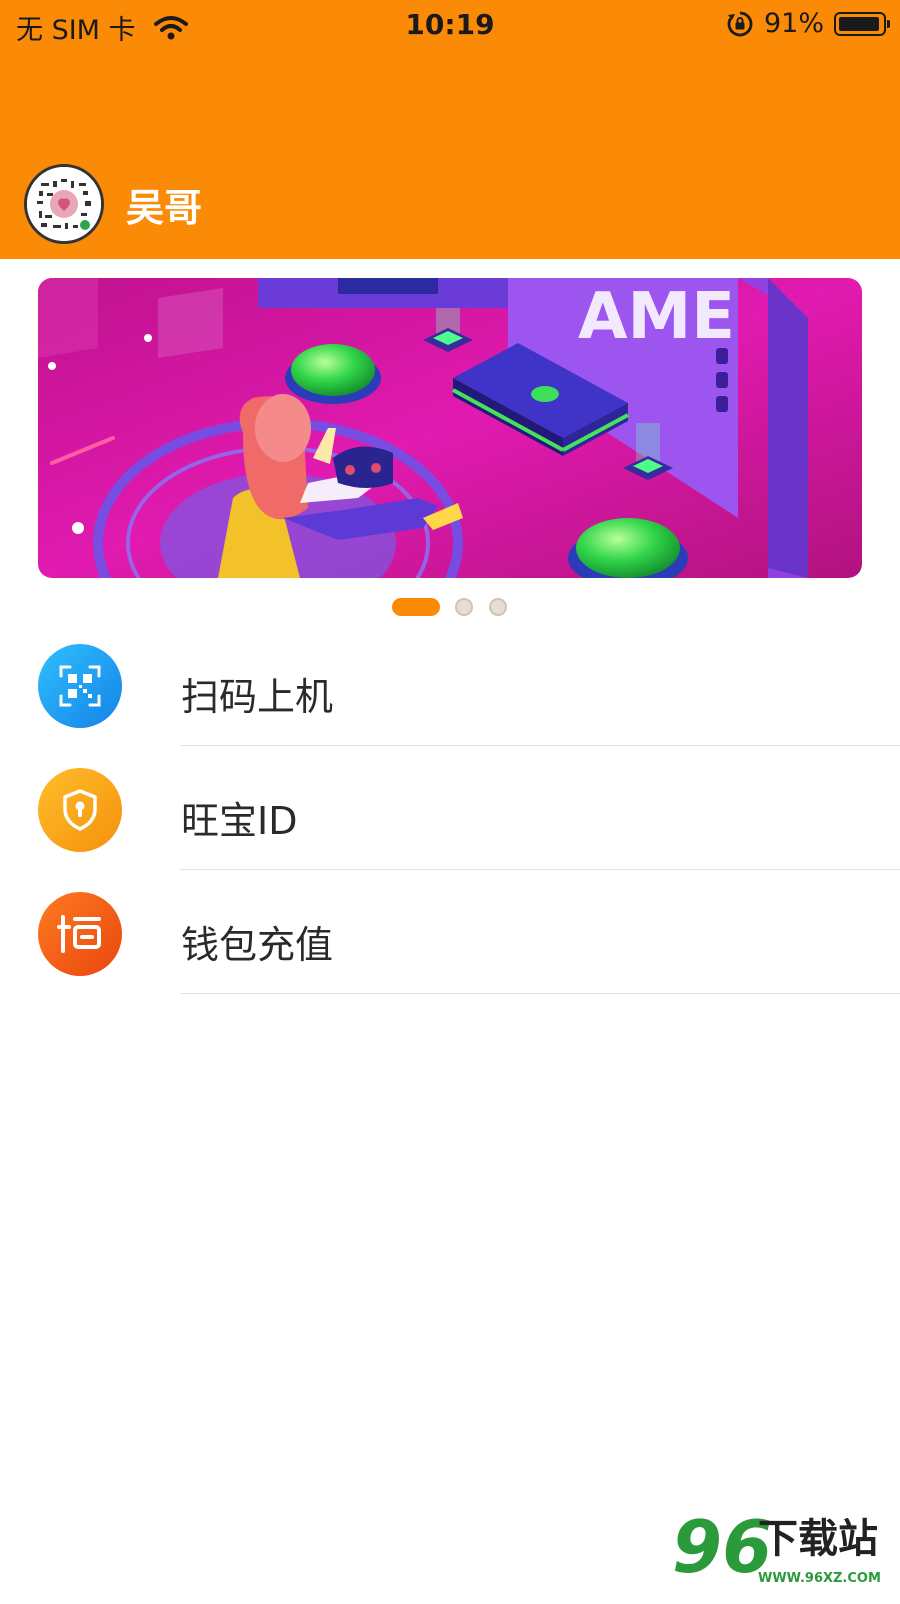 This screenshot has width=900, height=1604. I want to click on menu-item-label: 钱包充值, so click(257, 945).